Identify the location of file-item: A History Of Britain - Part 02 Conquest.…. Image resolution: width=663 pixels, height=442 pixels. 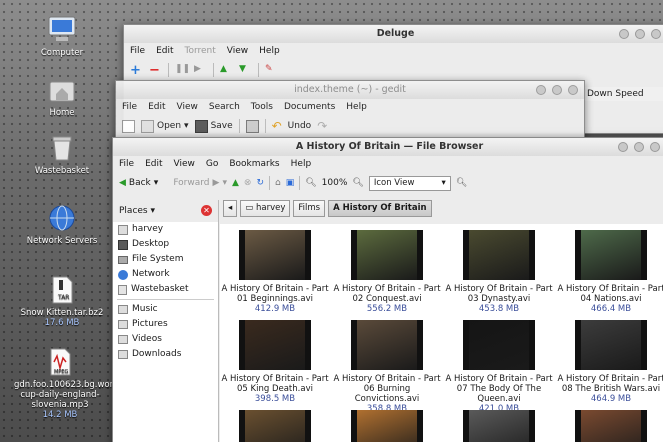
(387, 272).